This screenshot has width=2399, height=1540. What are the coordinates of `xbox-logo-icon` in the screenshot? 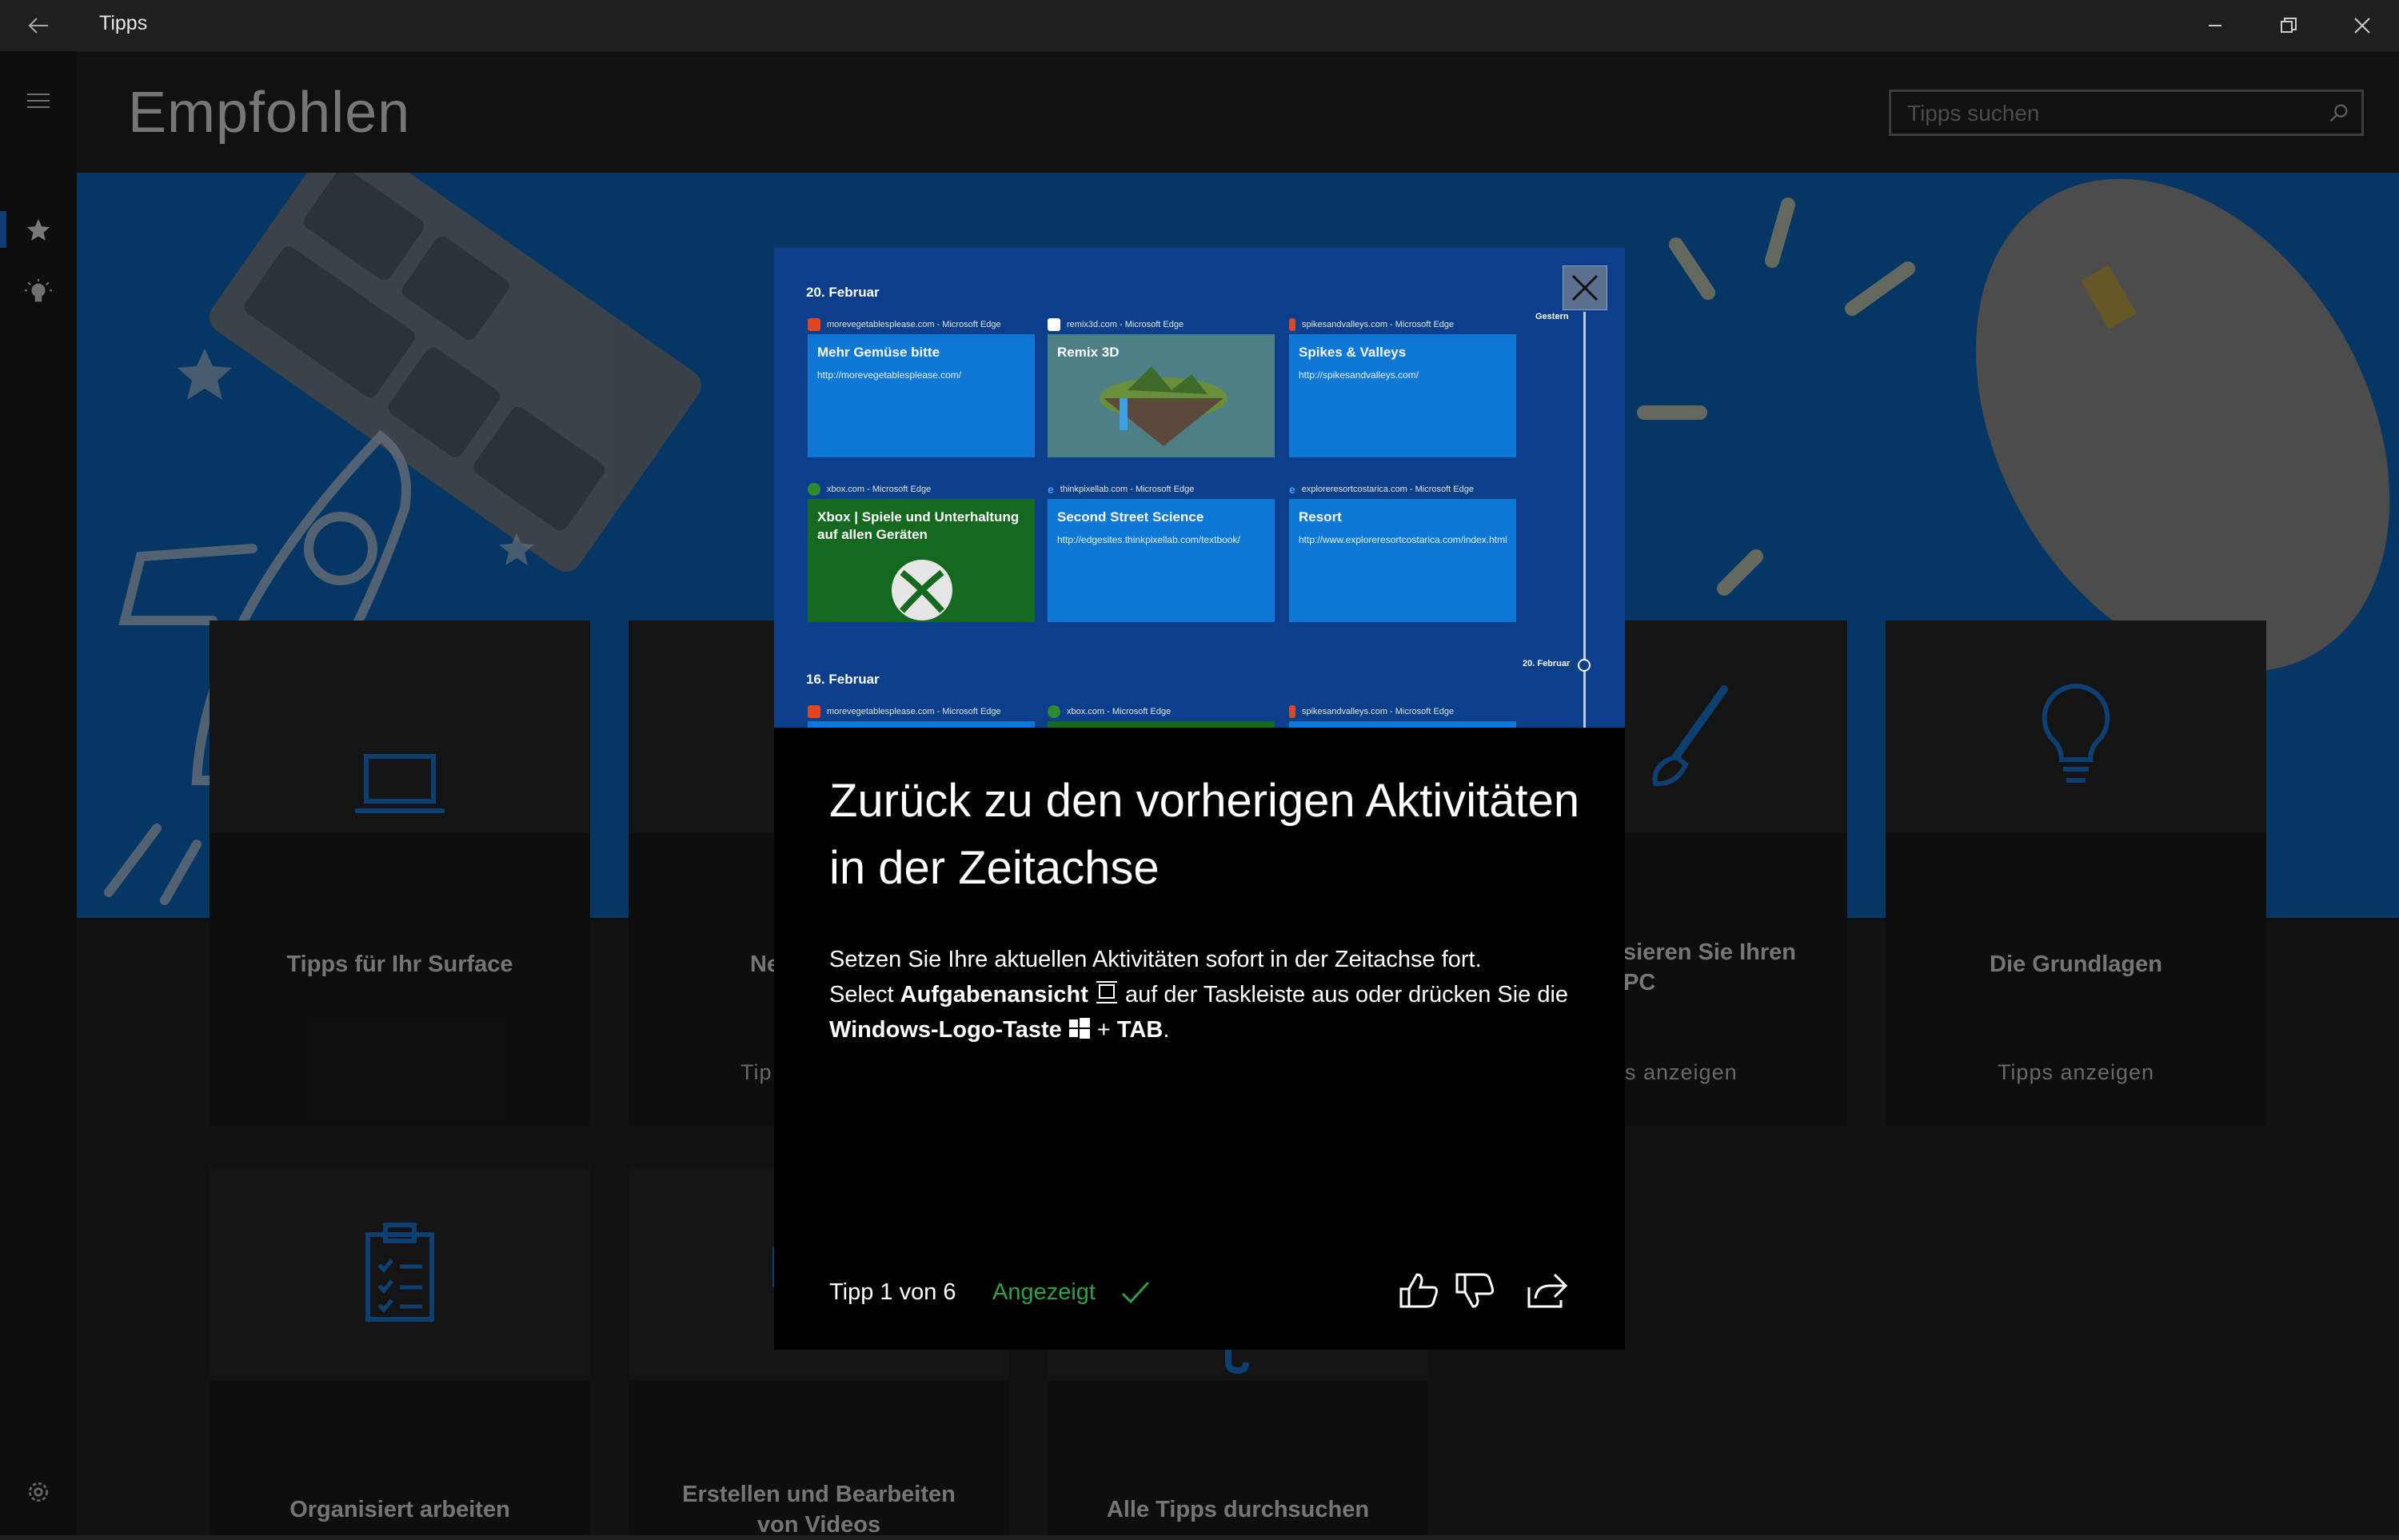 It's located at (922, 590).